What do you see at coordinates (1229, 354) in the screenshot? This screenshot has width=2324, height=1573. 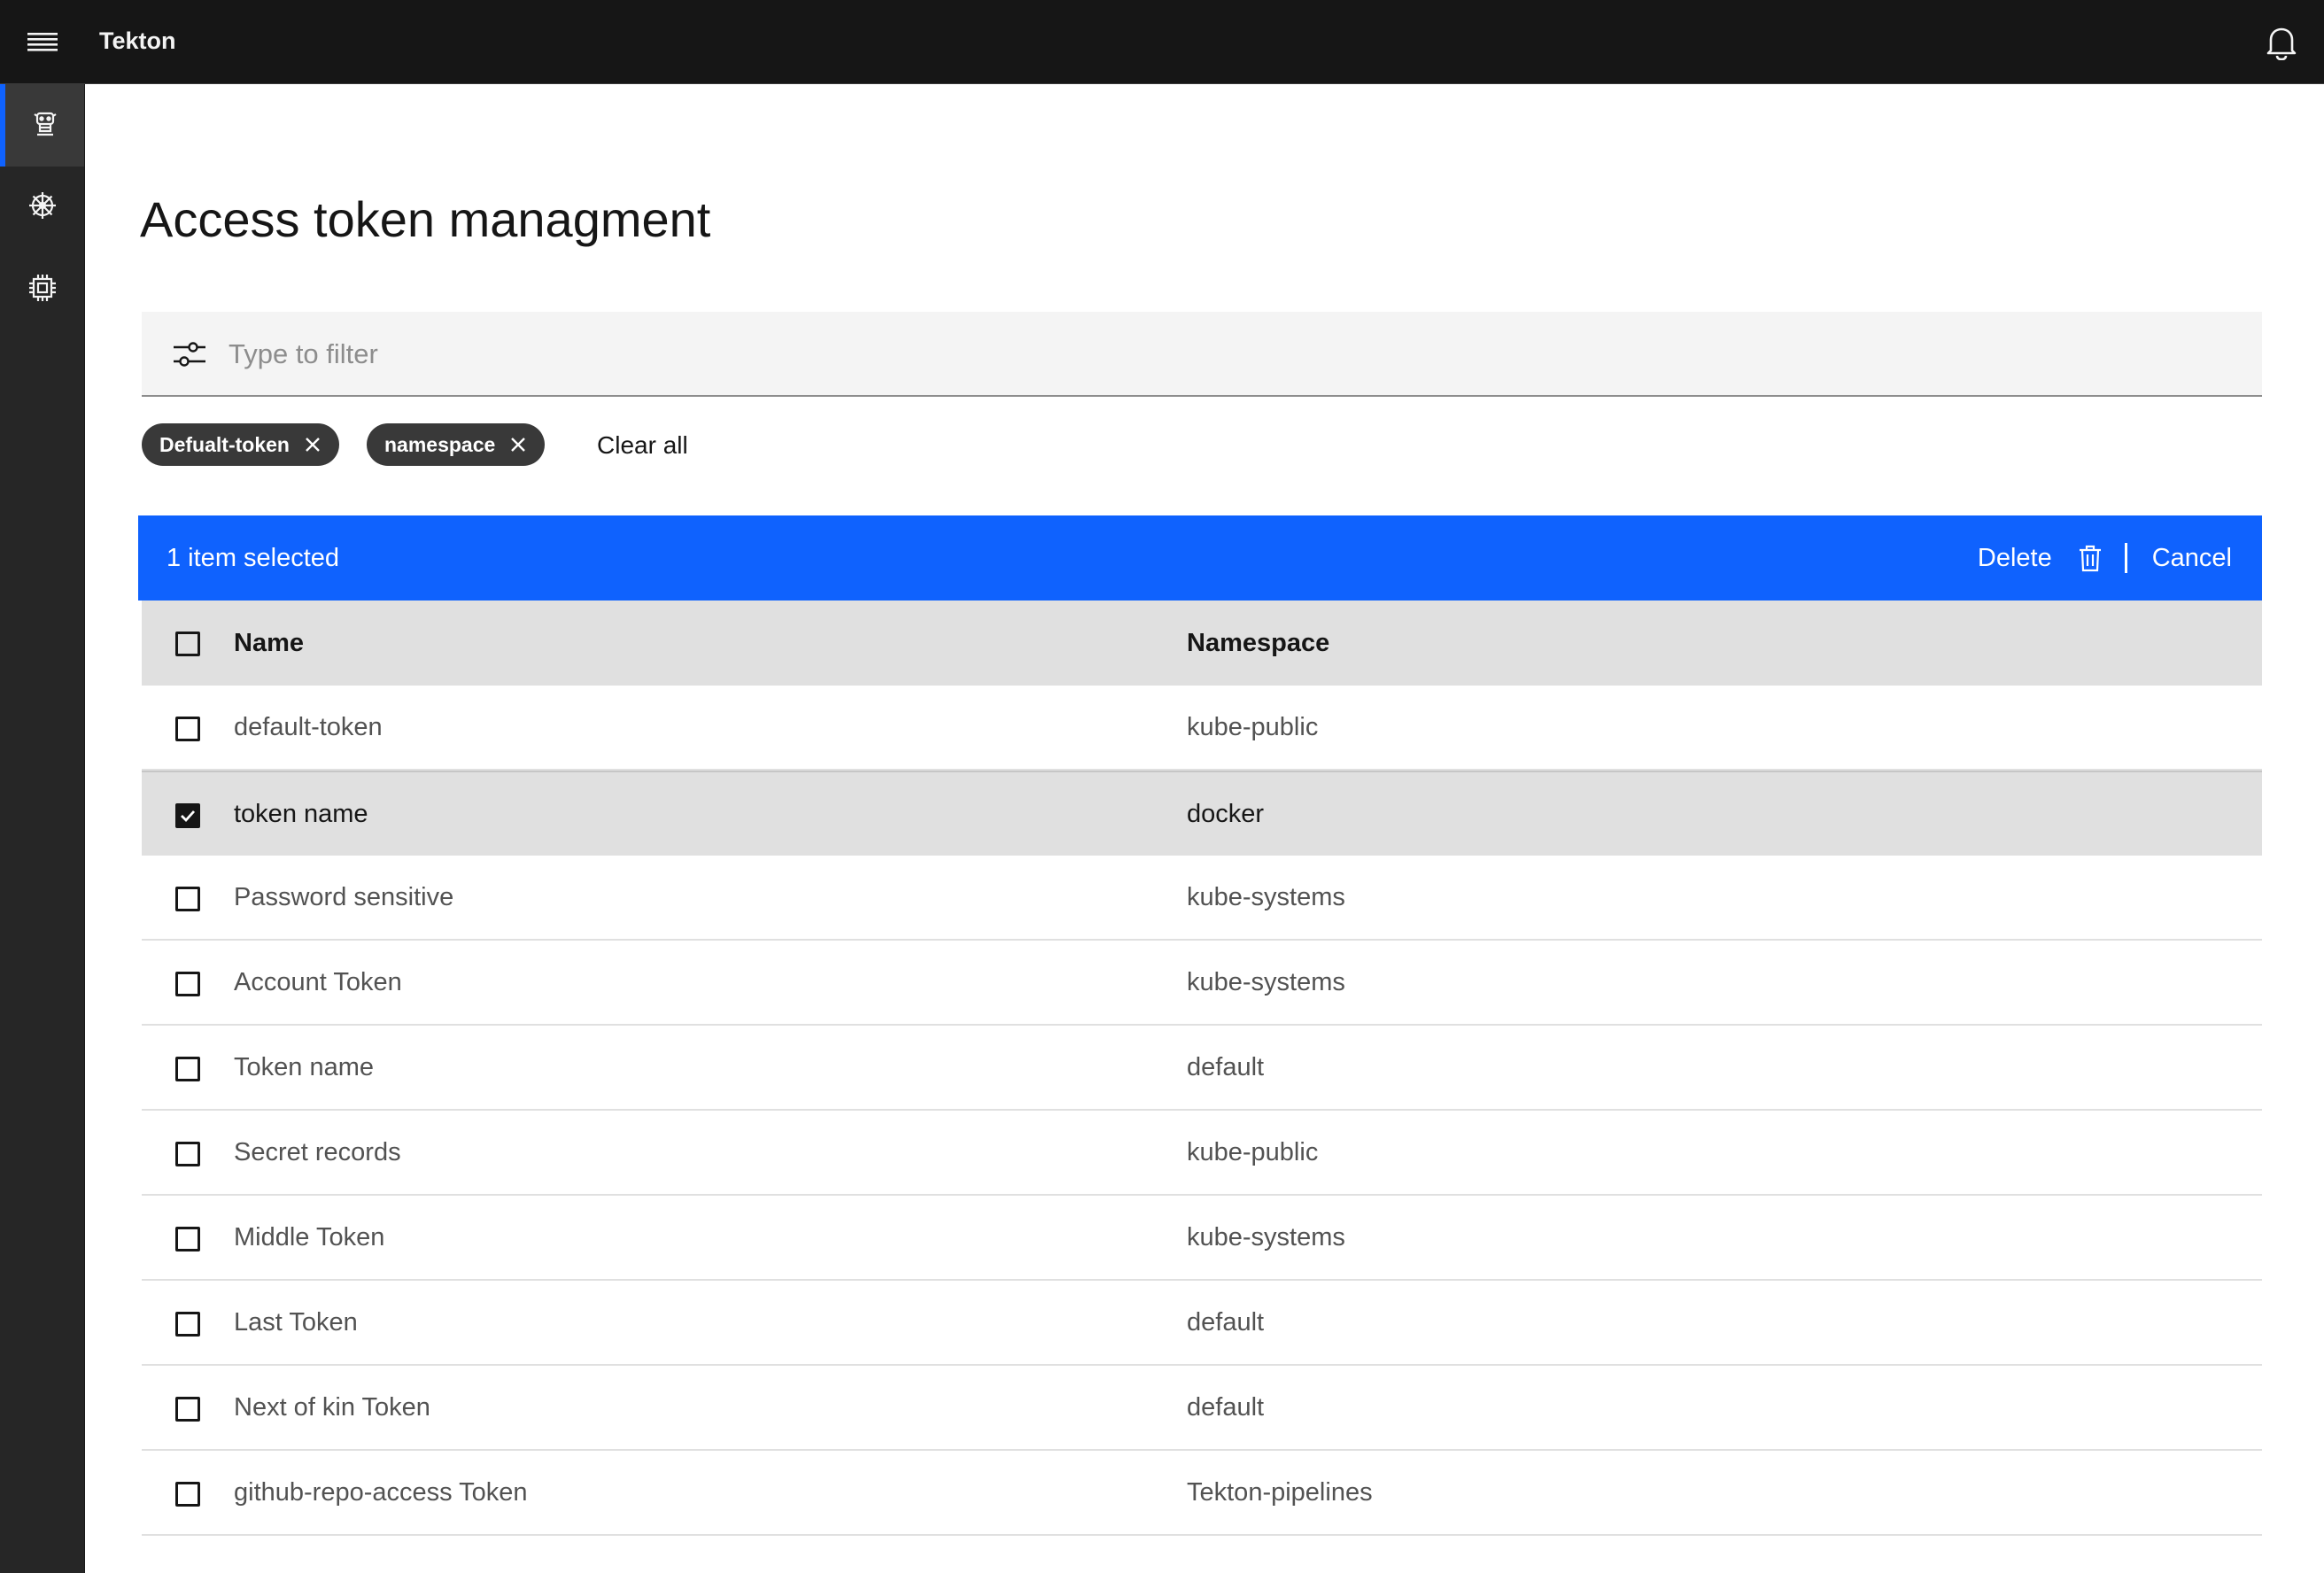 I see `filter-input` at bounding box center [1229, 354].